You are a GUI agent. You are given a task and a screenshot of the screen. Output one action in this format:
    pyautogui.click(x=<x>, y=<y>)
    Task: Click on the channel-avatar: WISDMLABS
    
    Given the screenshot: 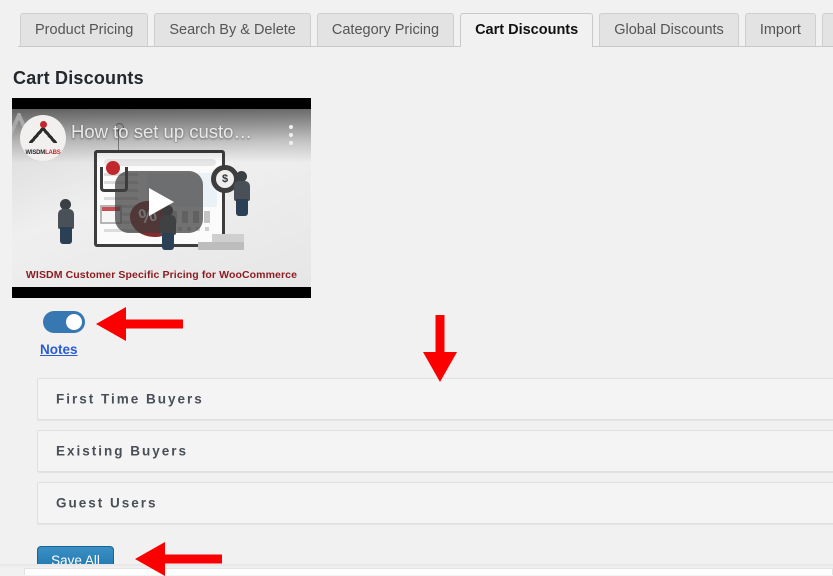 What is the action you would take?
    pyautogui.click(x=43, y=138)
    